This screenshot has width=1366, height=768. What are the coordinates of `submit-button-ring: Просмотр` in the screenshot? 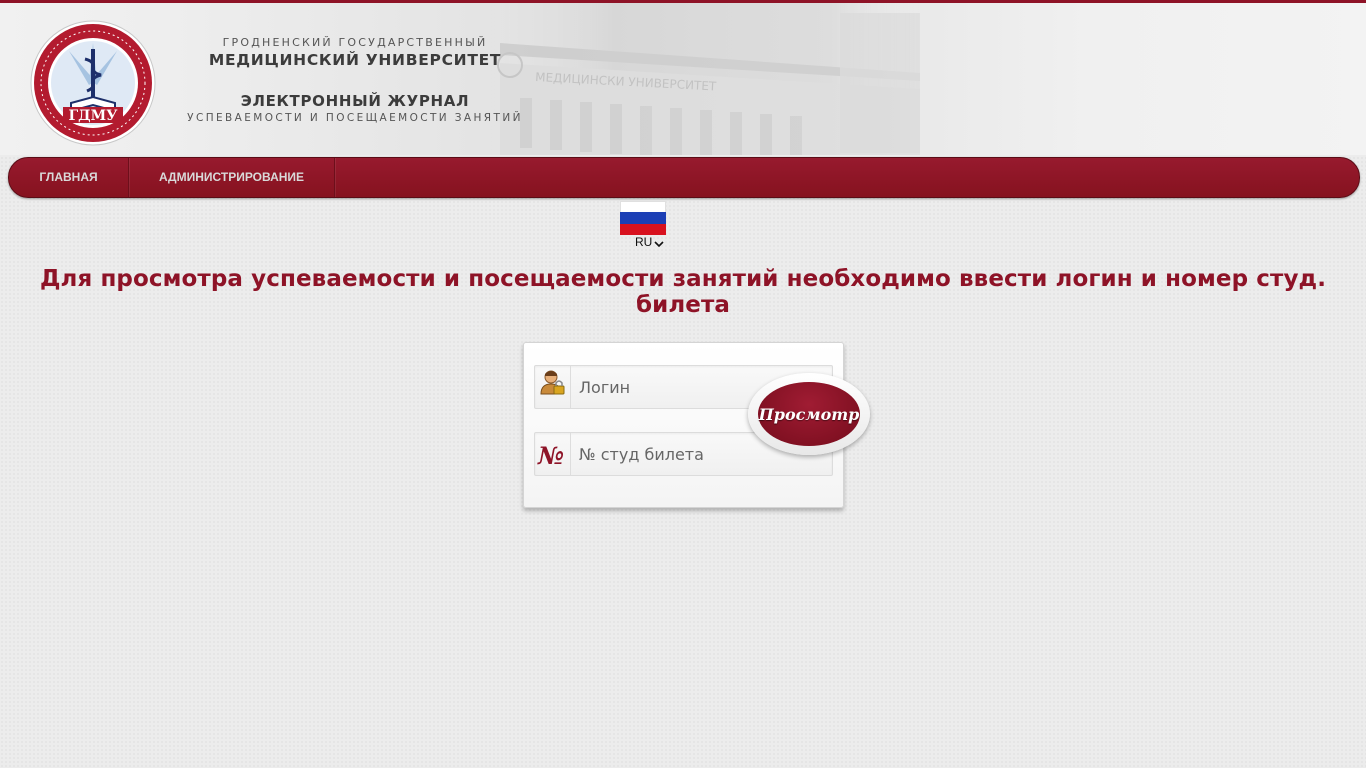 It's located at (809, 414).